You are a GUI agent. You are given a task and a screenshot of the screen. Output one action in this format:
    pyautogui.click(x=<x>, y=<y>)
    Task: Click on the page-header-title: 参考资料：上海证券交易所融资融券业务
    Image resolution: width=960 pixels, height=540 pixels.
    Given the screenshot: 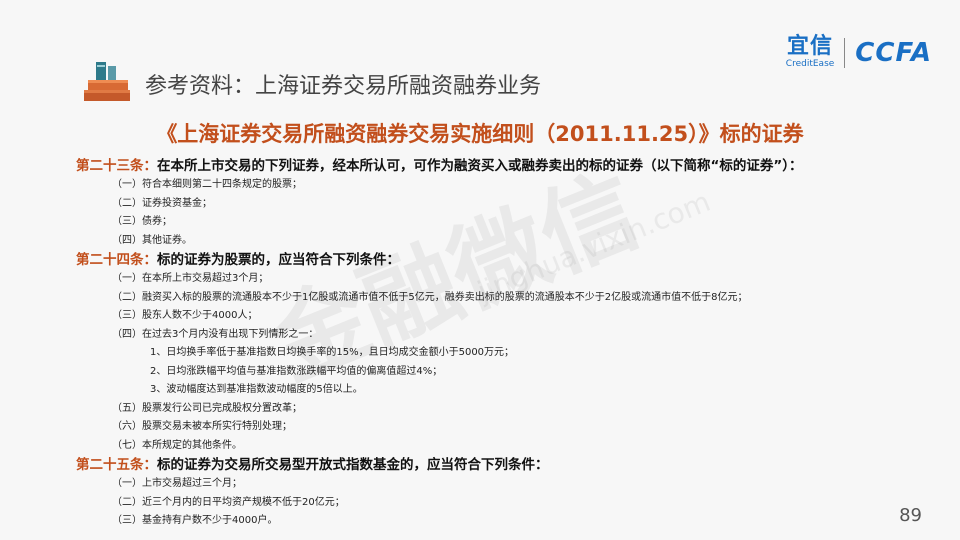 What is the action you would take?
    pyautogui.click(x=343, y=86)
    